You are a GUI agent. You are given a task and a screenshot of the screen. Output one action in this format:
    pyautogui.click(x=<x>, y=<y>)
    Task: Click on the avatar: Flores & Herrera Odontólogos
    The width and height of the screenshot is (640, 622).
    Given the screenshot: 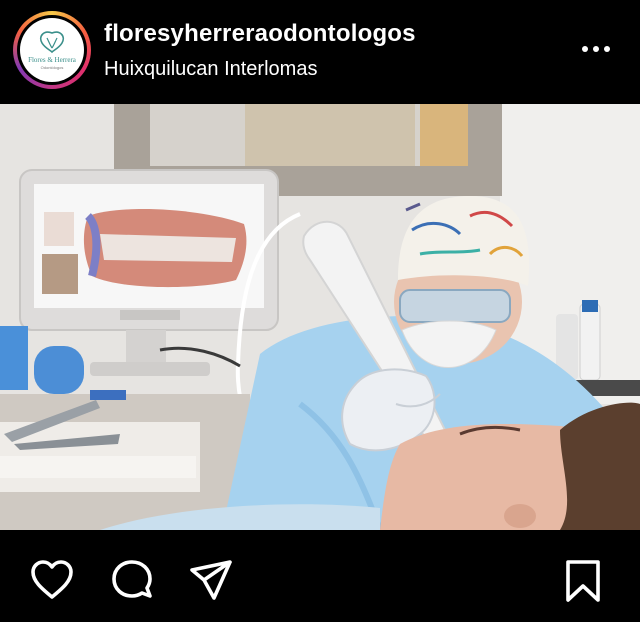 What is the action you would take?
    pyautogui.click(x=52, y=50)
    